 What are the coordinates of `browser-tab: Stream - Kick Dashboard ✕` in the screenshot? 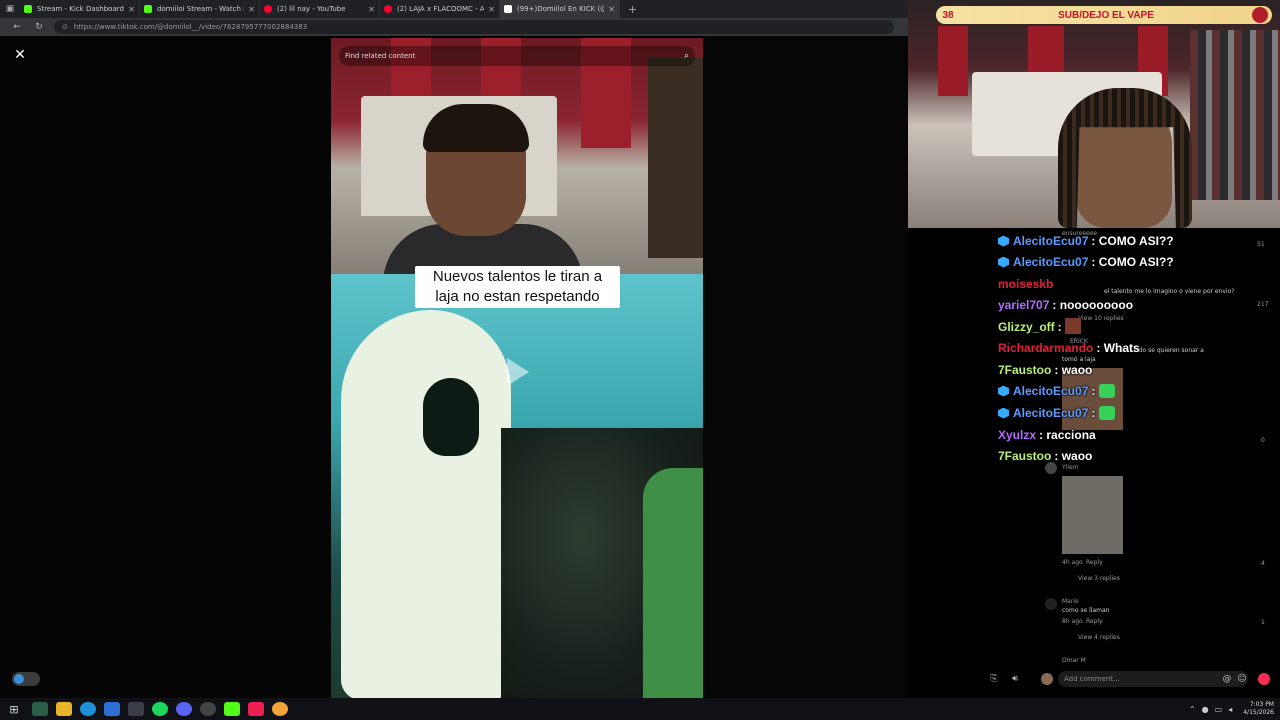 It's located at (80, 9).